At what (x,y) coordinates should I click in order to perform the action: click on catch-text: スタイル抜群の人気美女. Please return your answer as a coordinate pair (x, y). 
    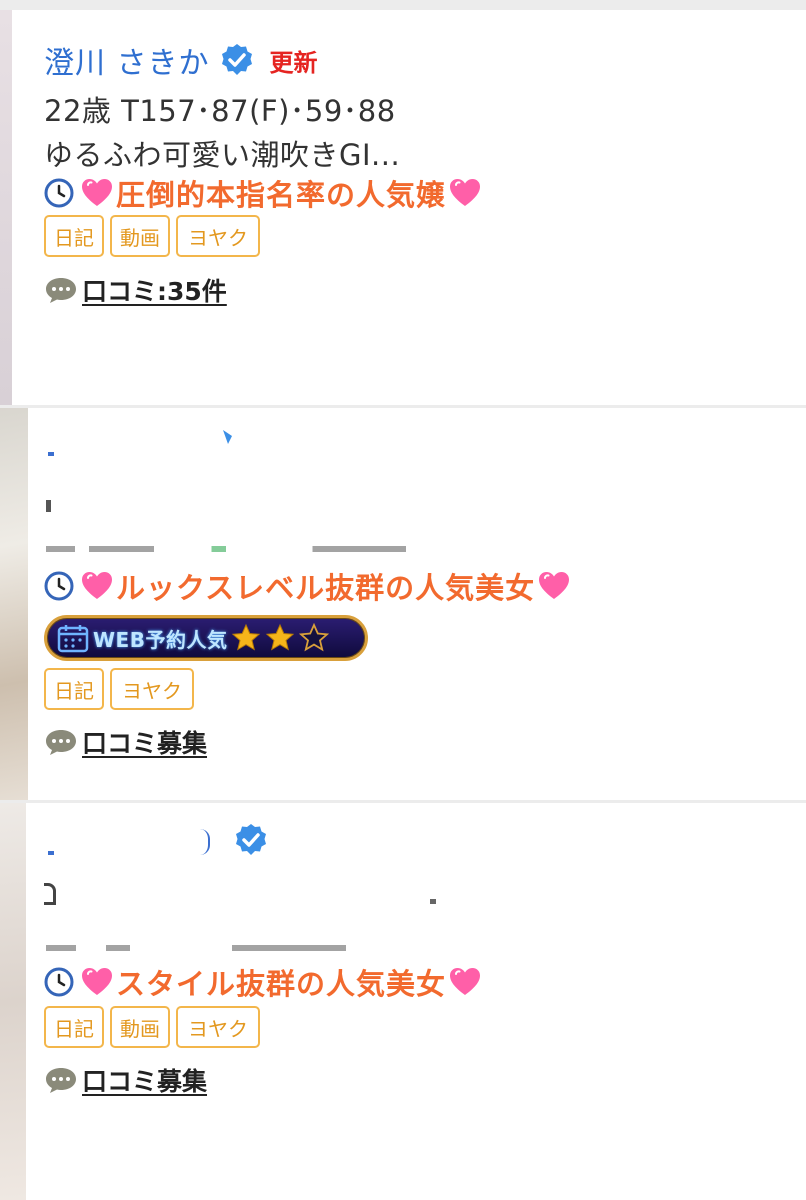
    Looking at the image, I should click on (281, 984).